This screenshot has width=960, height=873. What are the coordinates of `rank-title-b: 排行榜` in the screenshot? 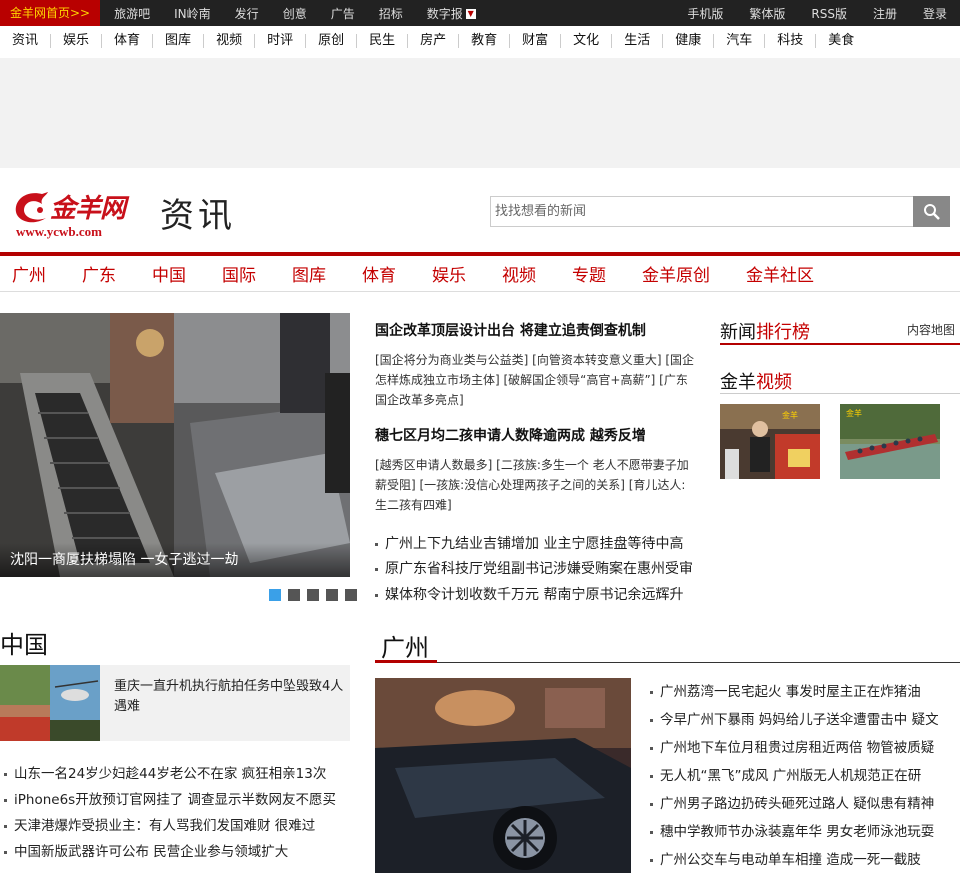 It's located at (783, 332).